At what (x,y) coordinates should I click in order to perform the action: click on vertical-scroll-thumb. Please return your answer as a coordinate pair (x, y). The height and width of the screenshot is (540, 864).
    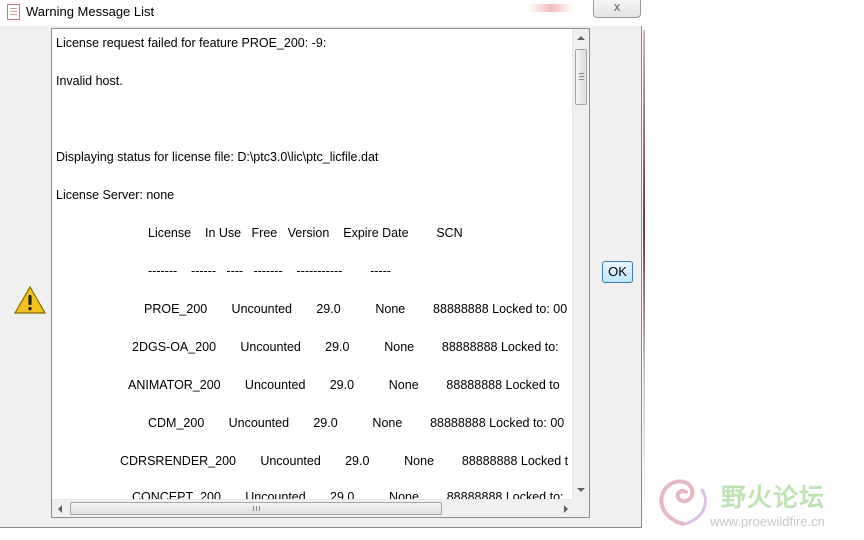
    Looking at the image, I should click on (581, 77).